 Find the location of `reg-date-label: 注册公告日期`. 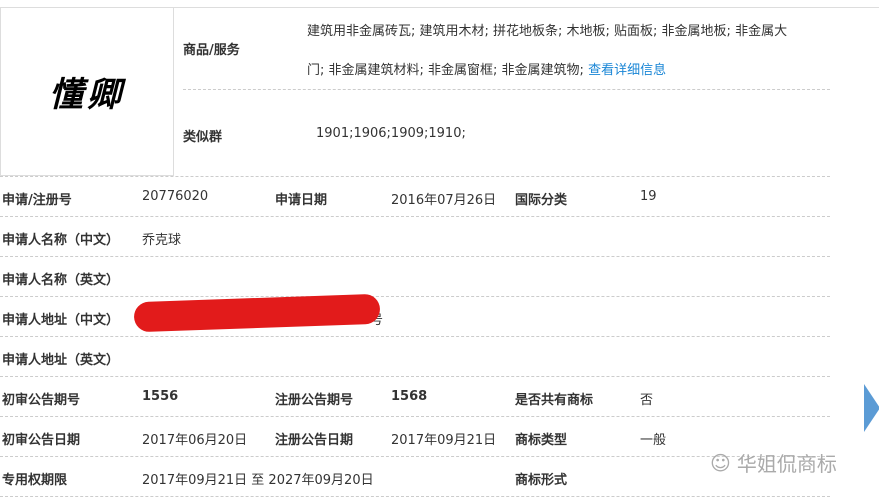

reg-date-label: 注册公告日期 is located at coordinates (314, 440).